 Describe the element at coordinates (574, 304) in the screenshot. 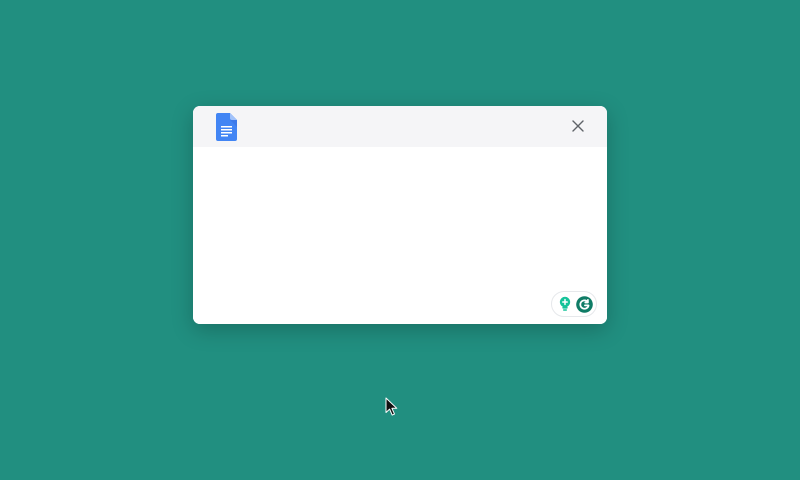

I see `grammarly-widget` at that location.